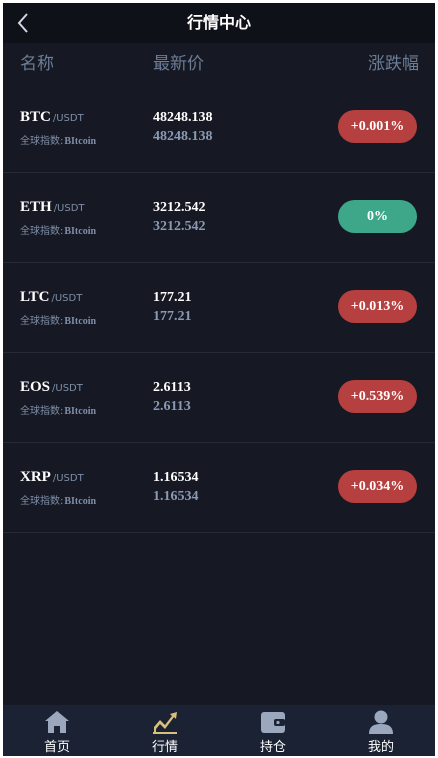 This screenshot has width=438, height=758. I want to click on latest-price: 3212.542, so click(179, 207).